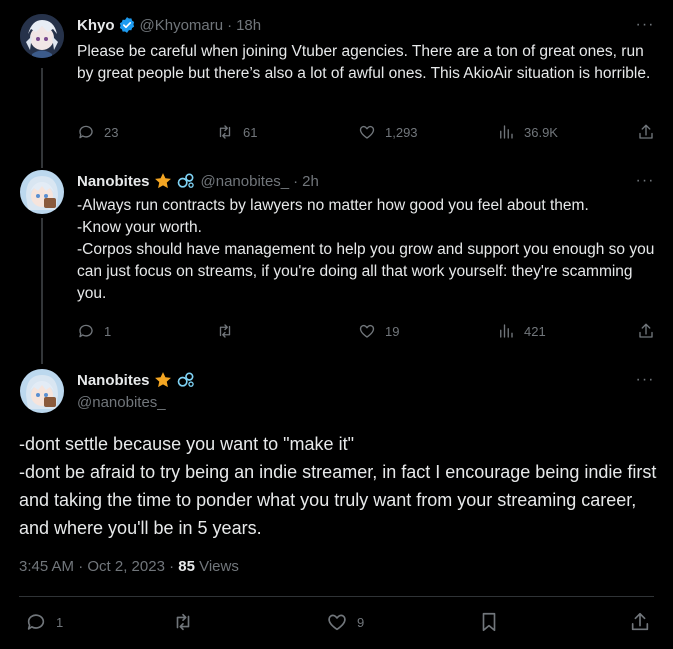 The height and width of the screenshot is (649, 673). Describe the element at coordinates (541, 132) in the screenshot. I see `views-count: 36.9K` at that location.